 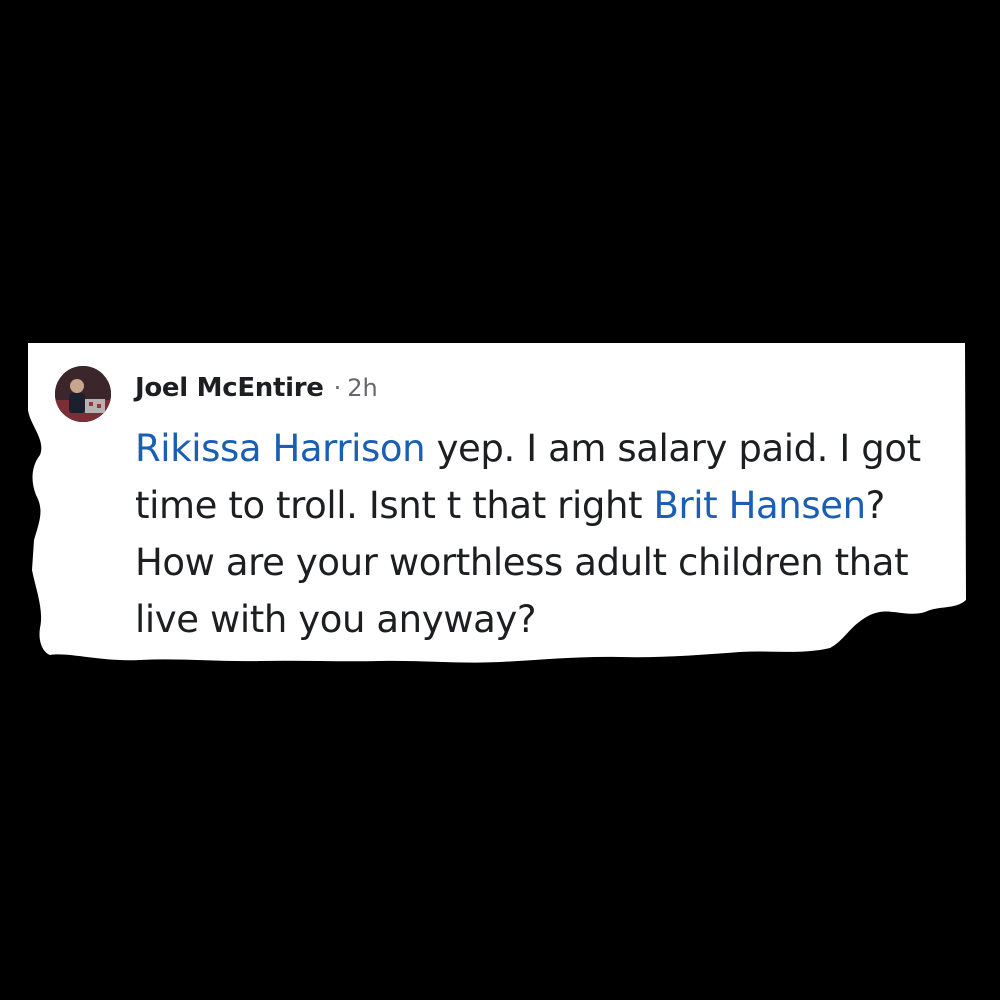 What do you see at coordinates (759, 505) in the screenshot?
I see `mention-link: Brit Hansen` at bounding box center [759, 505].